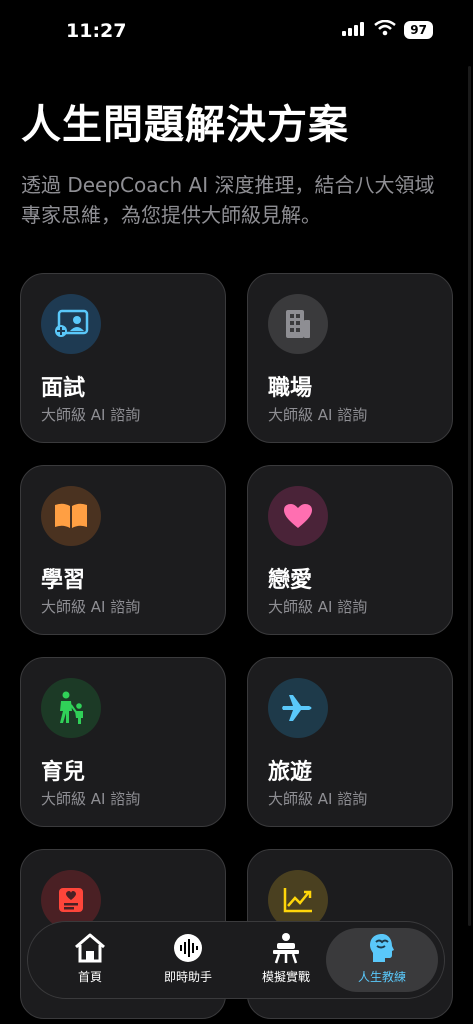  Describe the element at coordinates (298, 324) in the screenshot. I see `building-icon` at that location.